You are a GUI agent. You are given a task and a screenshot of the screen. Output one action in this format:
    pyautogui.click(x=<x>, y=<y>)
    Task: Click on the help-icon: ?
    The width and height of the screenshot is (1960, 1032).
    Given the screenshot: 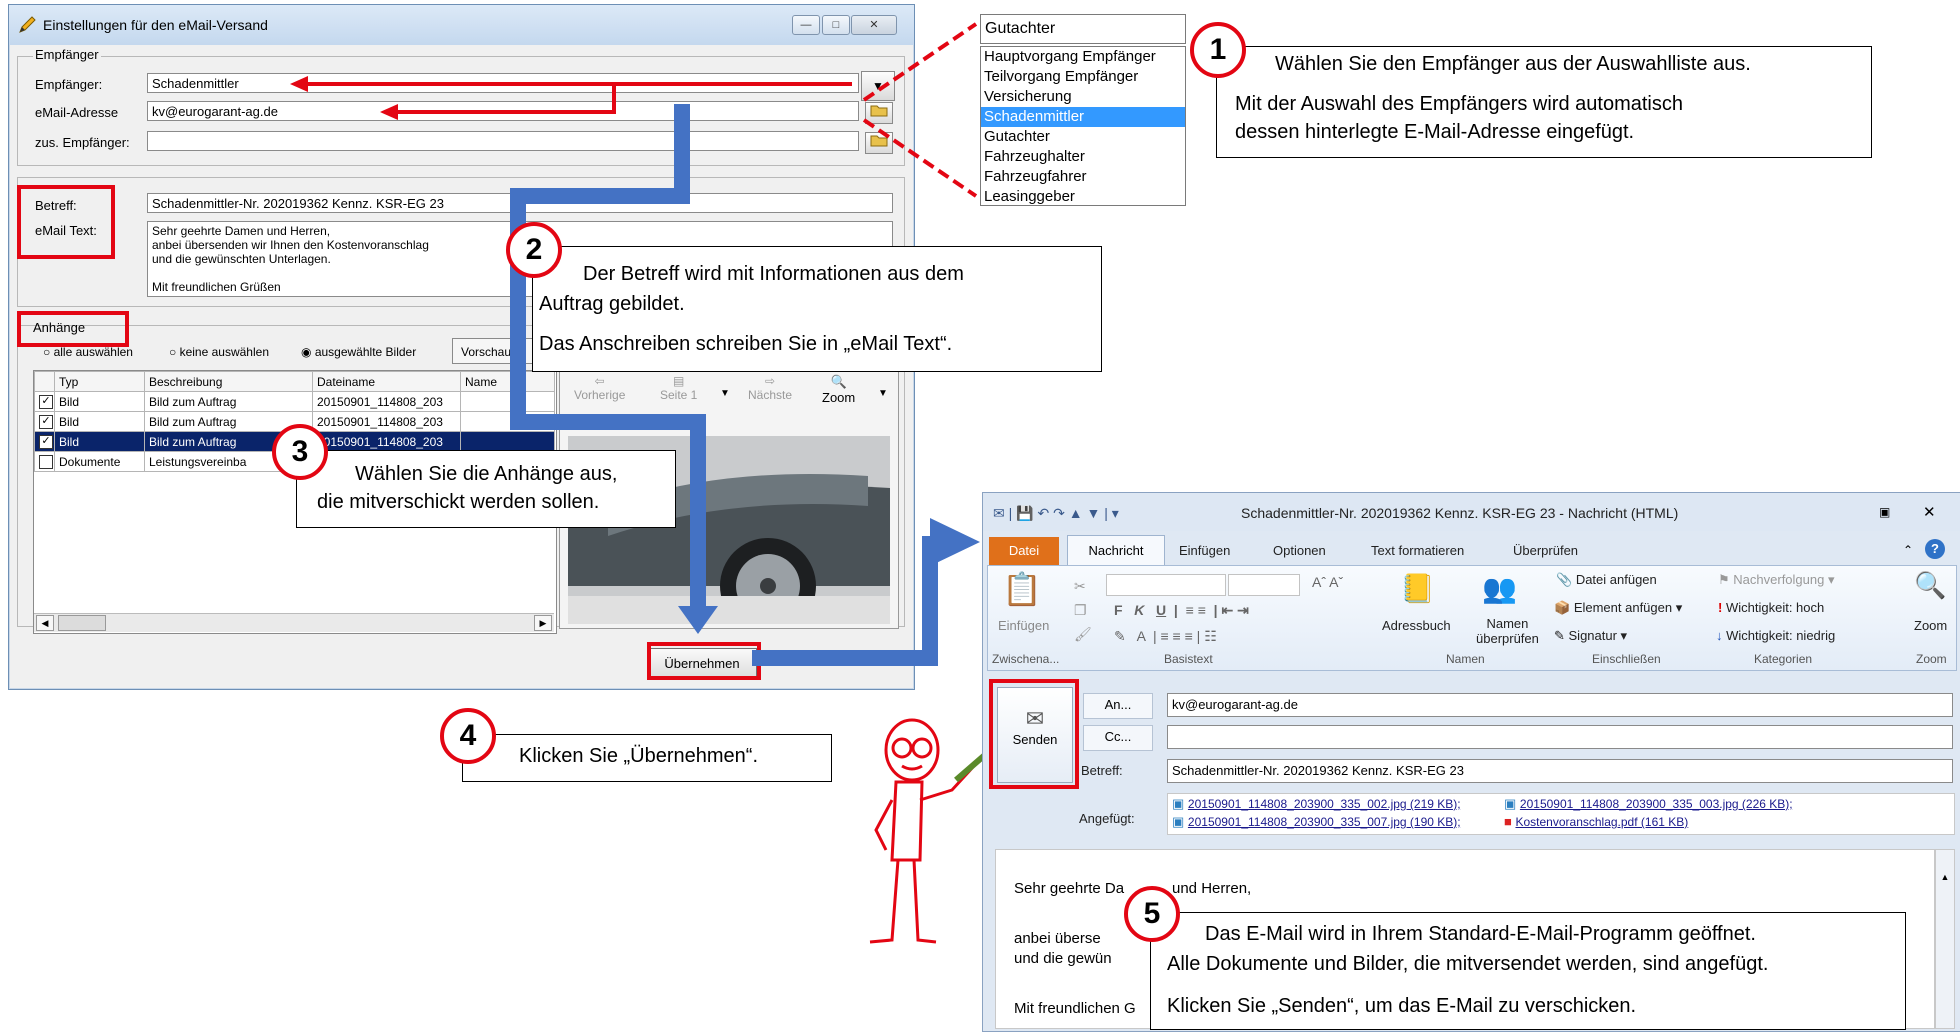 What is the action you would take?
    pyautogui.click(x=1935, y=549)
    